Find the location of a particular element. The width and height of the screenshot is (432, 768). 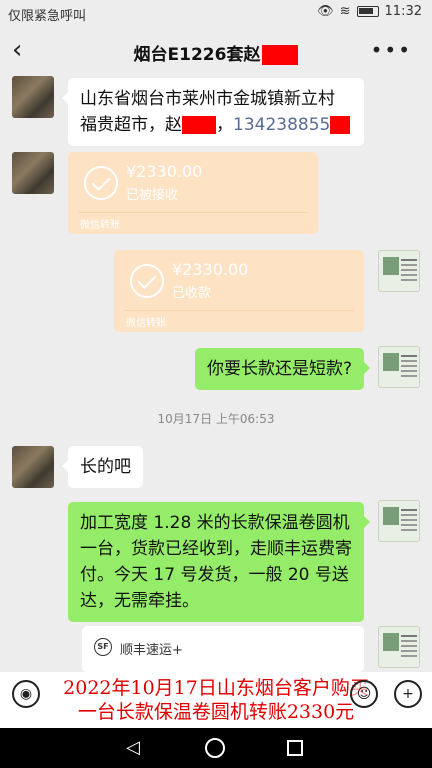

more-dots-icon: ••• is located at coordinates (391, 50).